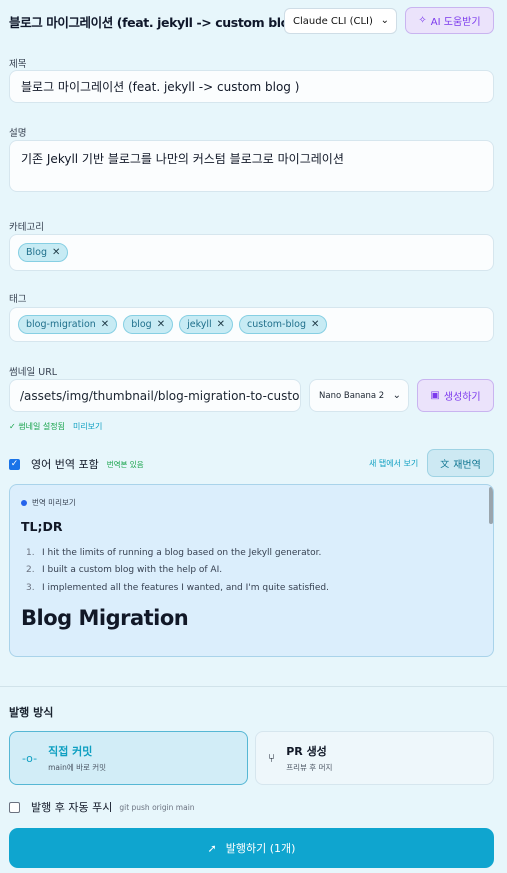 Image resolution: width=507 pixels, height=873 pixels. I want to click on check-icon: ✓, so click(12, 426).